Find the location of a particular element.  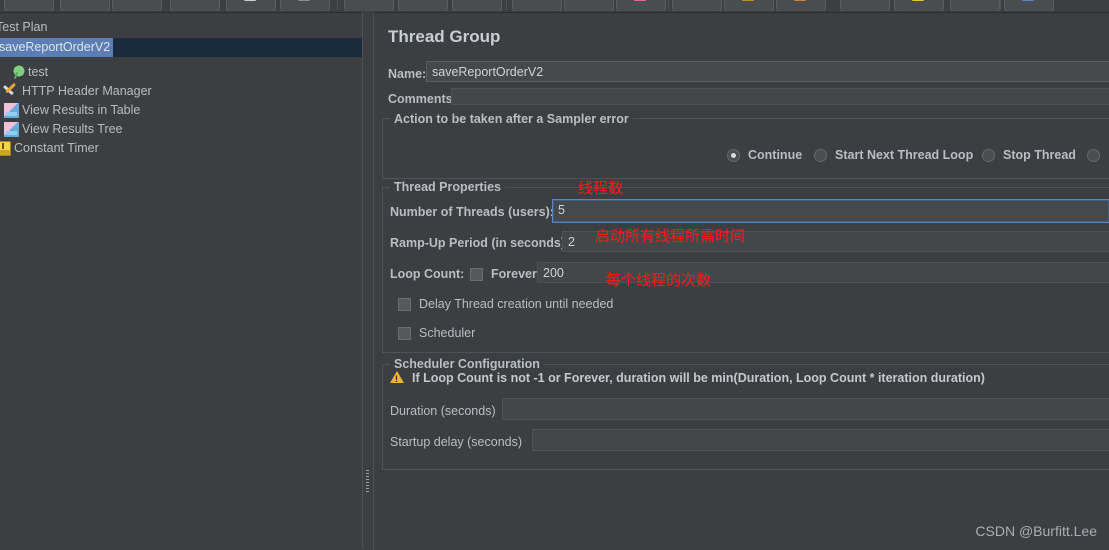

ramp-up-period-label: Ramp-Up Period (in seconds): is located at coordinates (480, 243).